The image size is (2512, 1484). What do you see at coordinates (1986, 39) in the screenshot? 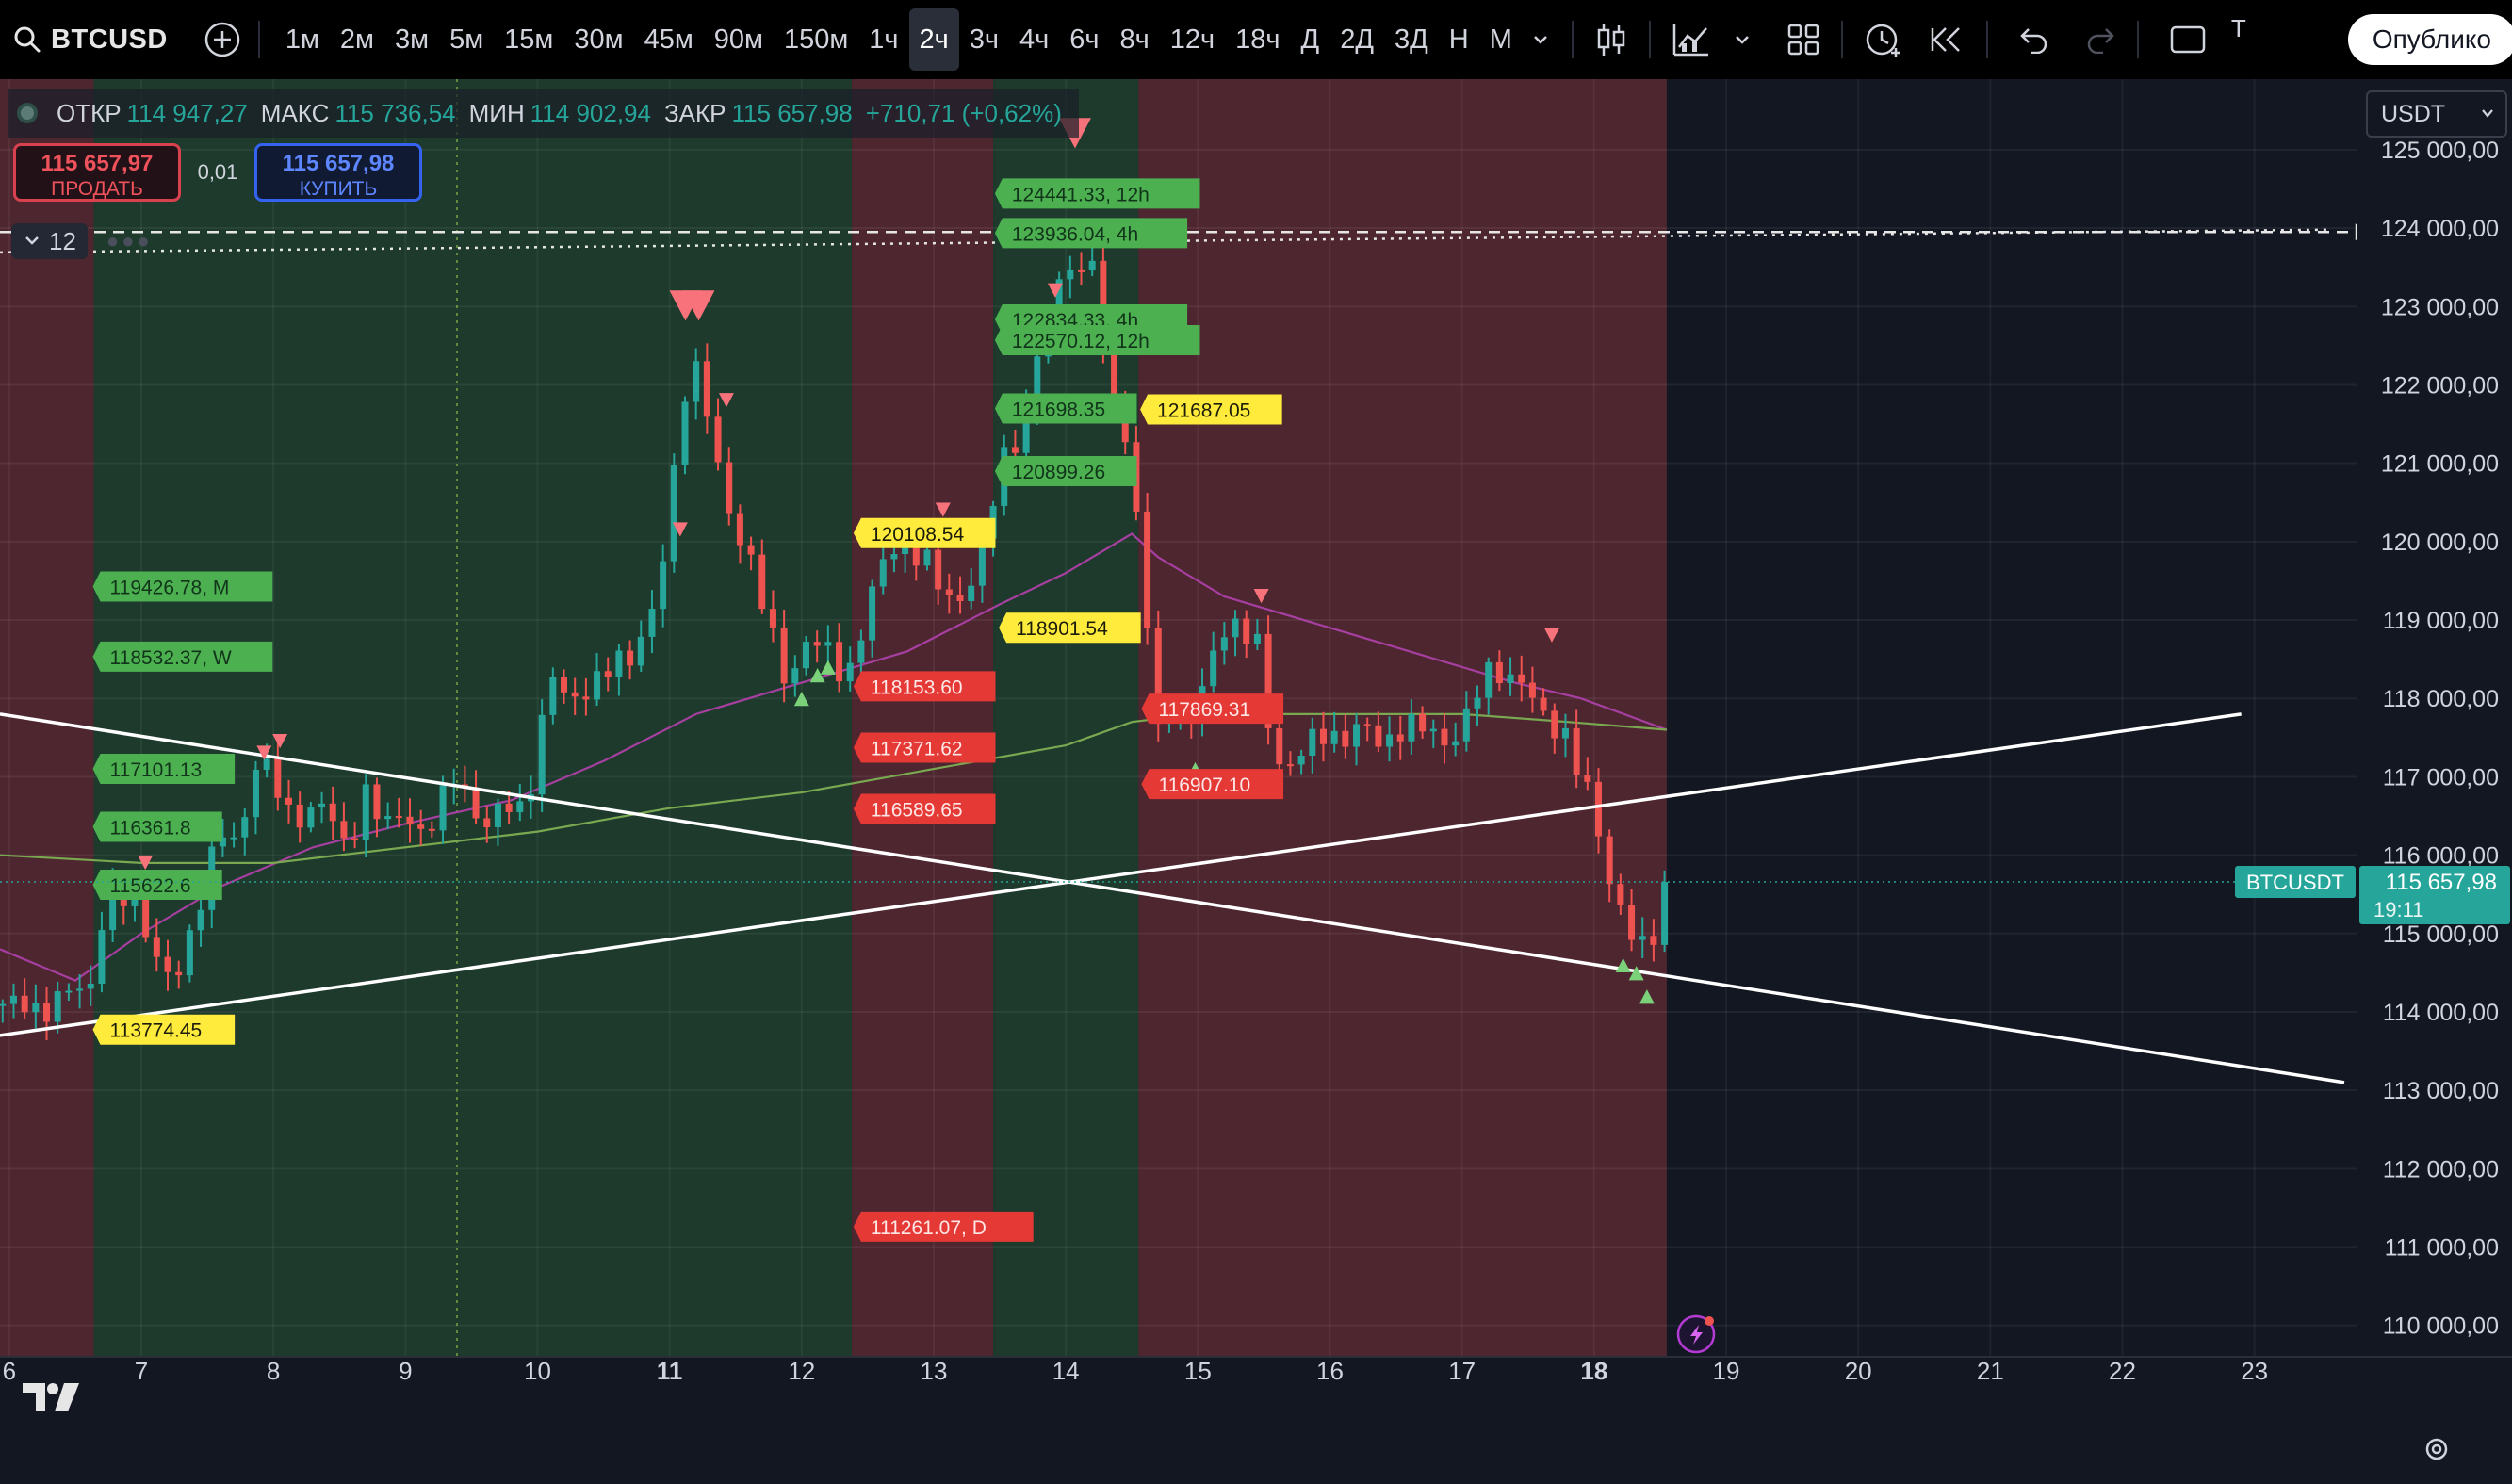
I see `toolbar-separator` at bounding box center [1986, 39].